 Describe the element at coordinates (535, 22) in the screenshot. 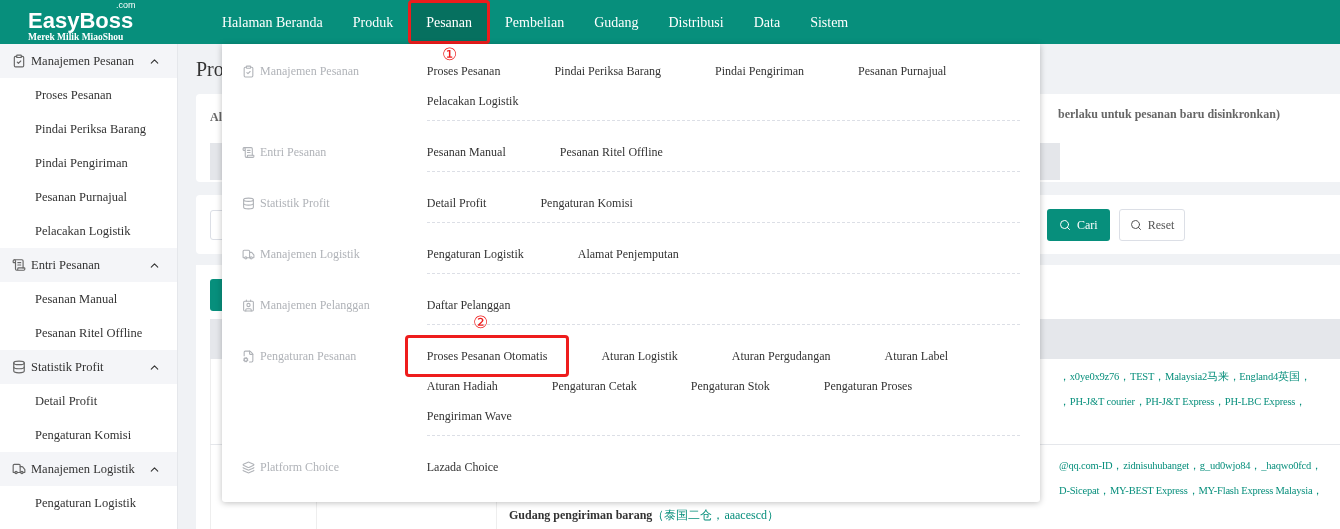

I see `nav-tab: Pembelian` at that location.